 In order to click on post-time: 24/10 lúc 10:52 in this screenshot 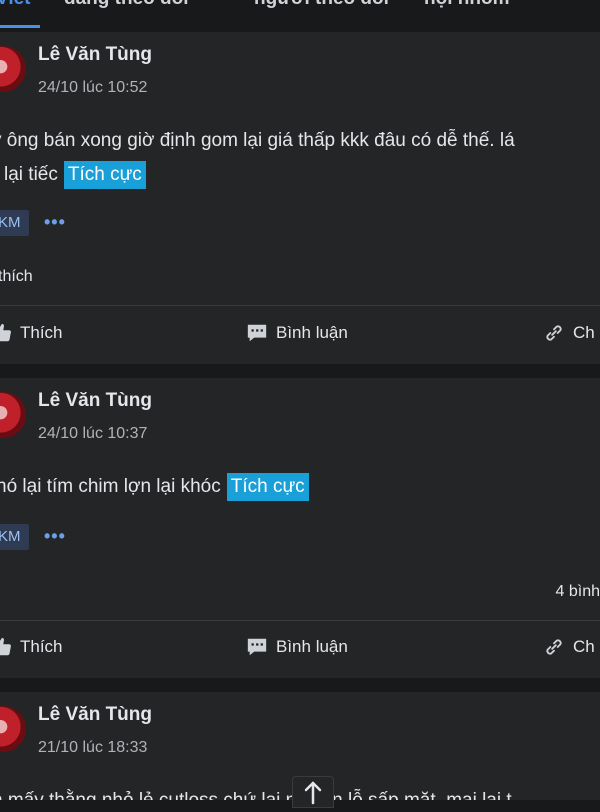, I will do `click(92, 88)`.